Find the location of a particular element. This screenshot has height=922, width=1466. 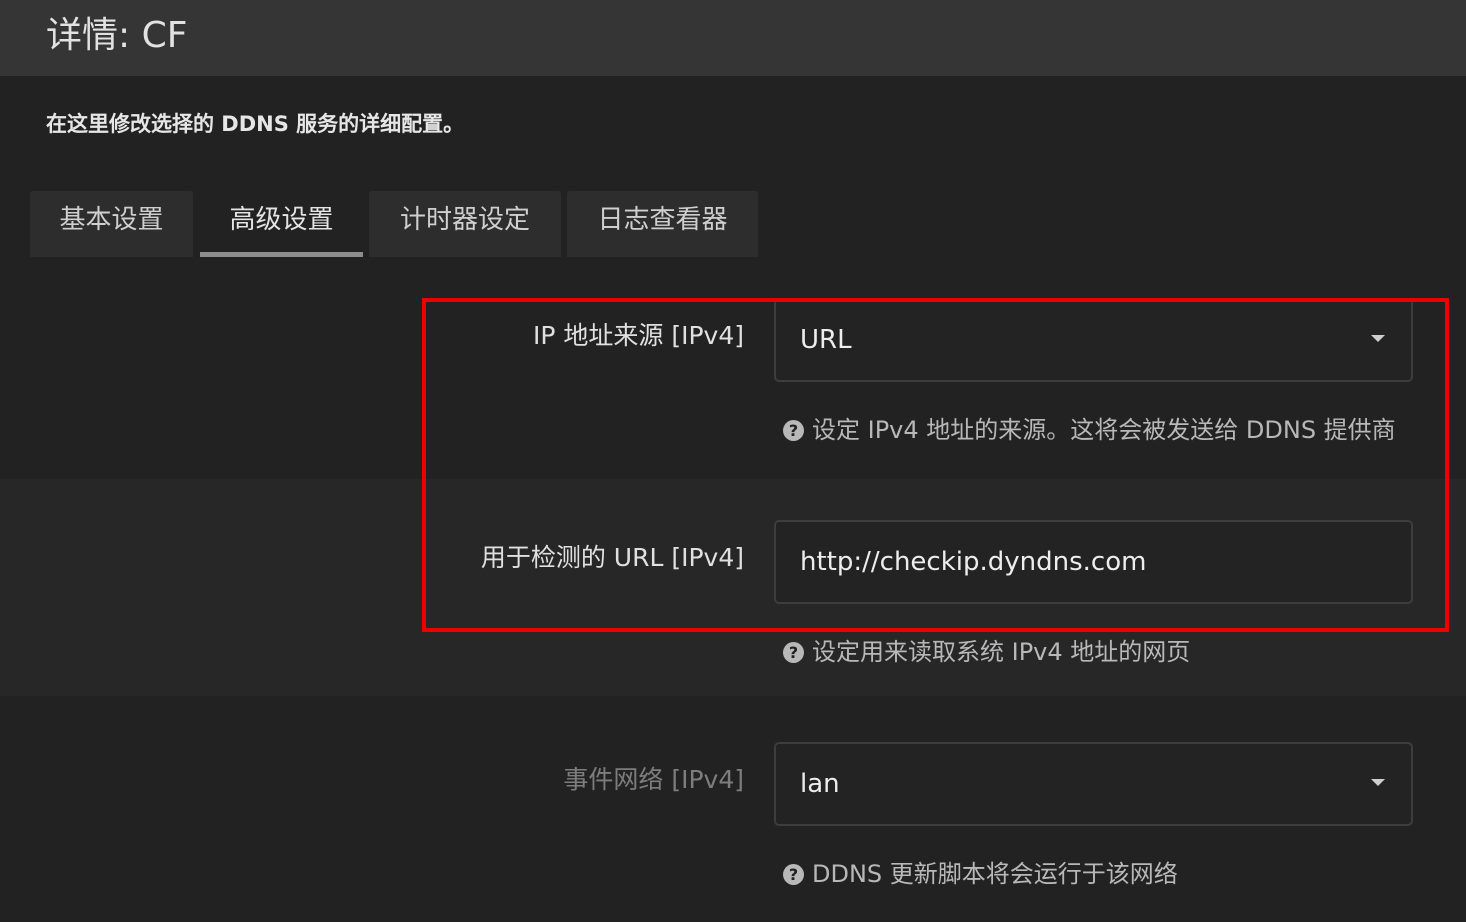

check-url-value: http://checkip.dyndns.com is located at coordinates (973, 562).